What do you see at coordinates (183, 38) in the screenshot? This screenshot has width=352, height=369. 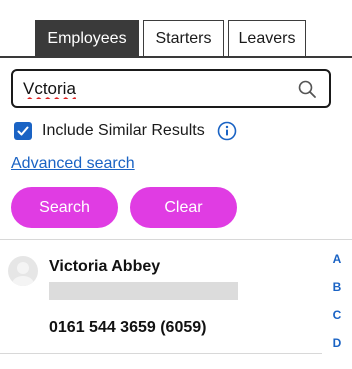 I see `tab-starters: Starters` at bounding box center [183, 38].